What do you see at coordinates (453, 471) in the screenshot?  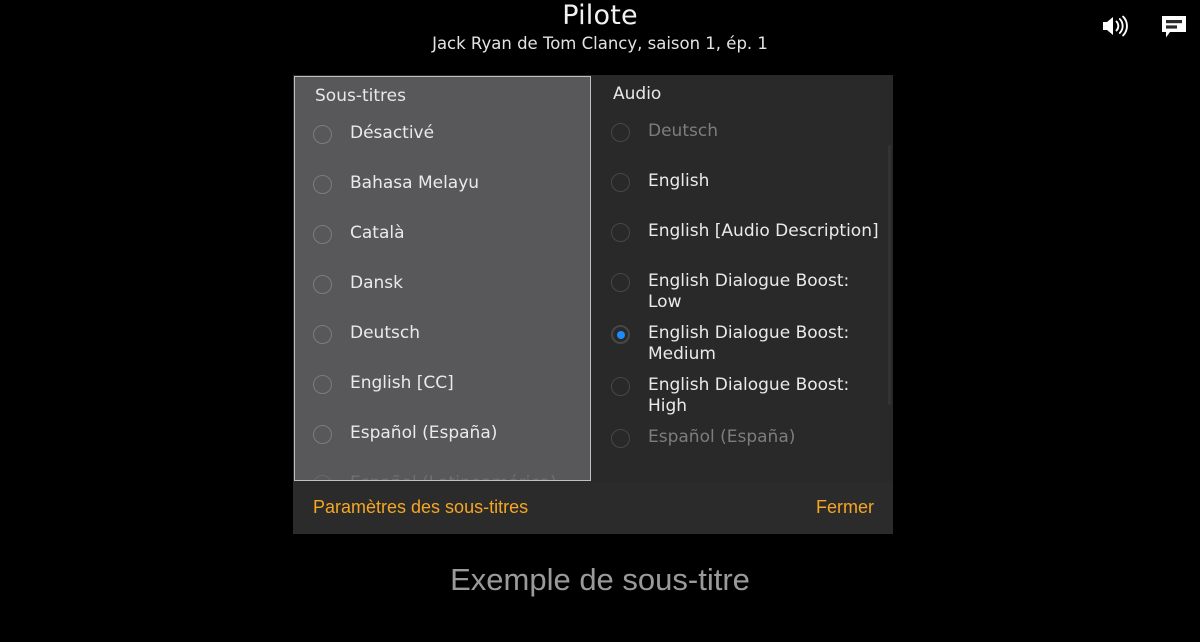 I see `option-label: Español (Latinoamérica)` at bounding box center [453, 471].